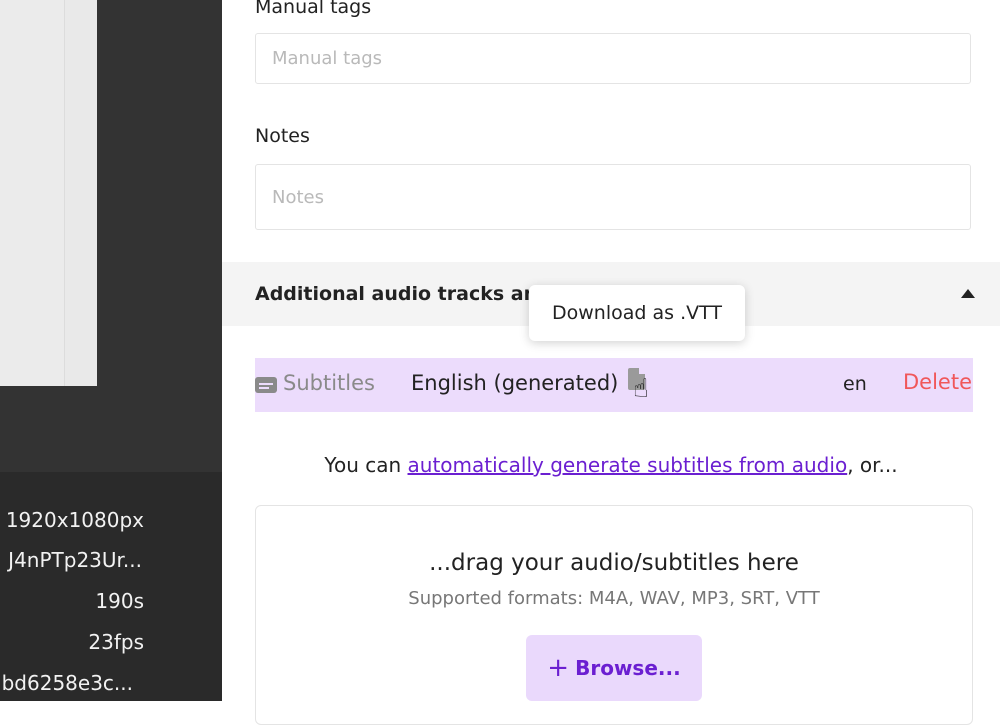  What do you see at coordinates (32, 193) in the screenshot?
I see `video-preview-inner` at bounding box center [32, 193].